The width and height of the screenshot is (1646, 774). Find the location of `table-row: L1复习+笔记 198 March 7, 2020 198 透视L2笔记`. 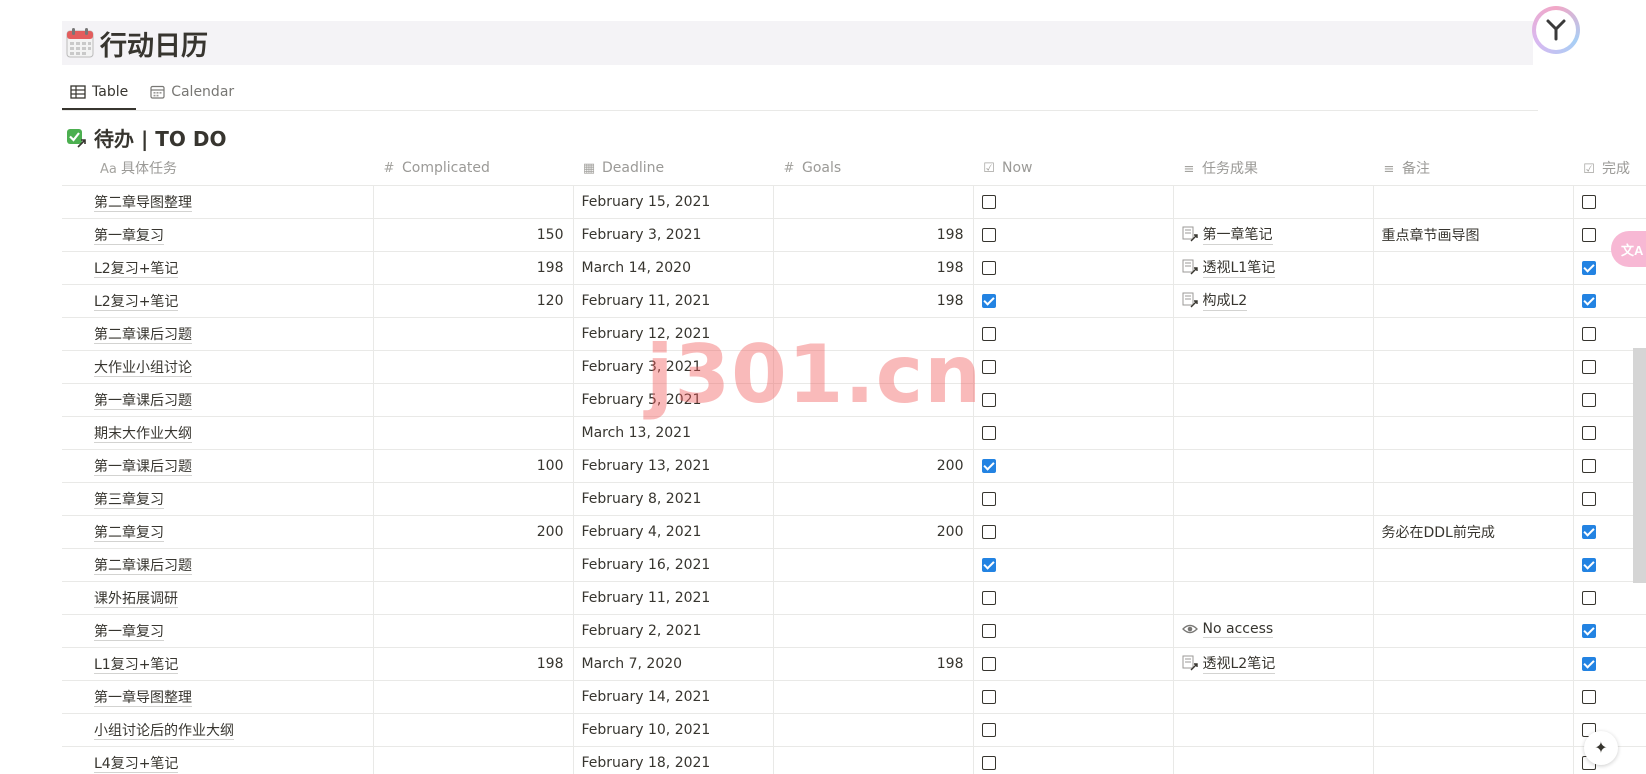

table-row: L1复习+笔记 198 March 7, 2020 198 透视L2笔记 is located at coordinates (854, 664).